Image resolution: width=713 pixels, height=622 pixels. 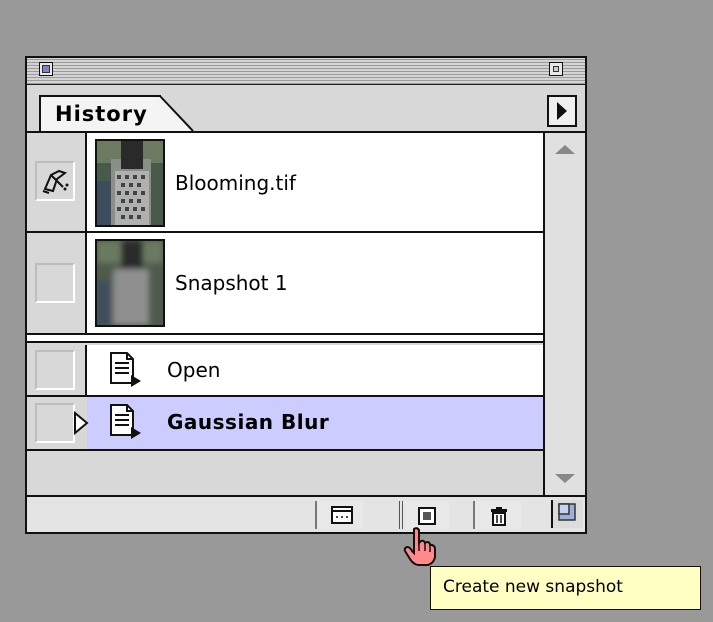 I want to click on state-source-box, so click(x=57, y=370).